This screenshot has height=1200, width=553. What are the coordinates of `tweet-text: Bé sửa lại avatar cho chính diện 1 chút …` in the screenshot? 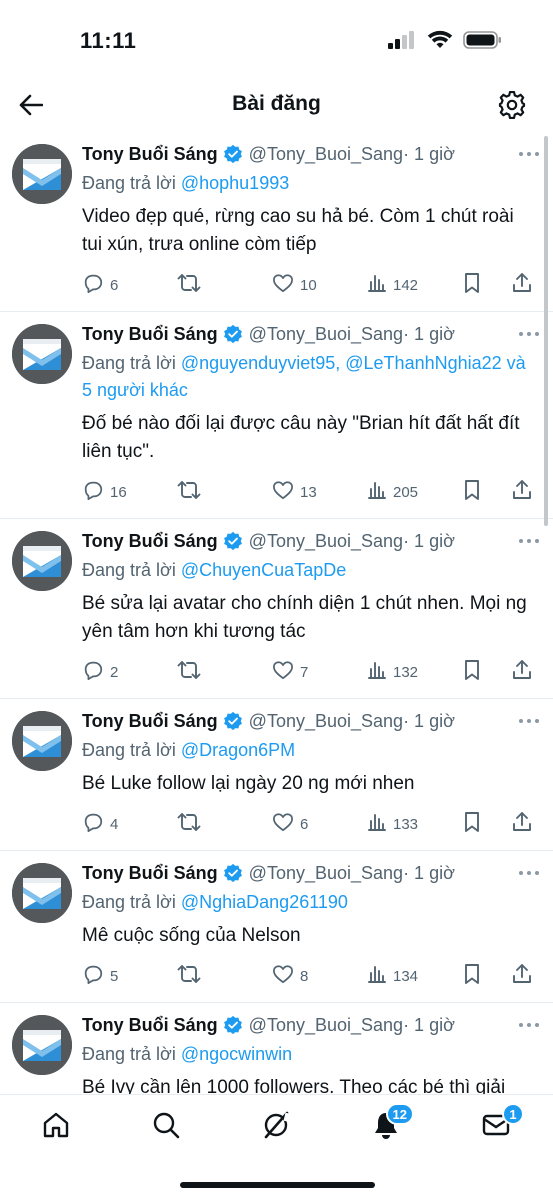 It's located at (304, 617).